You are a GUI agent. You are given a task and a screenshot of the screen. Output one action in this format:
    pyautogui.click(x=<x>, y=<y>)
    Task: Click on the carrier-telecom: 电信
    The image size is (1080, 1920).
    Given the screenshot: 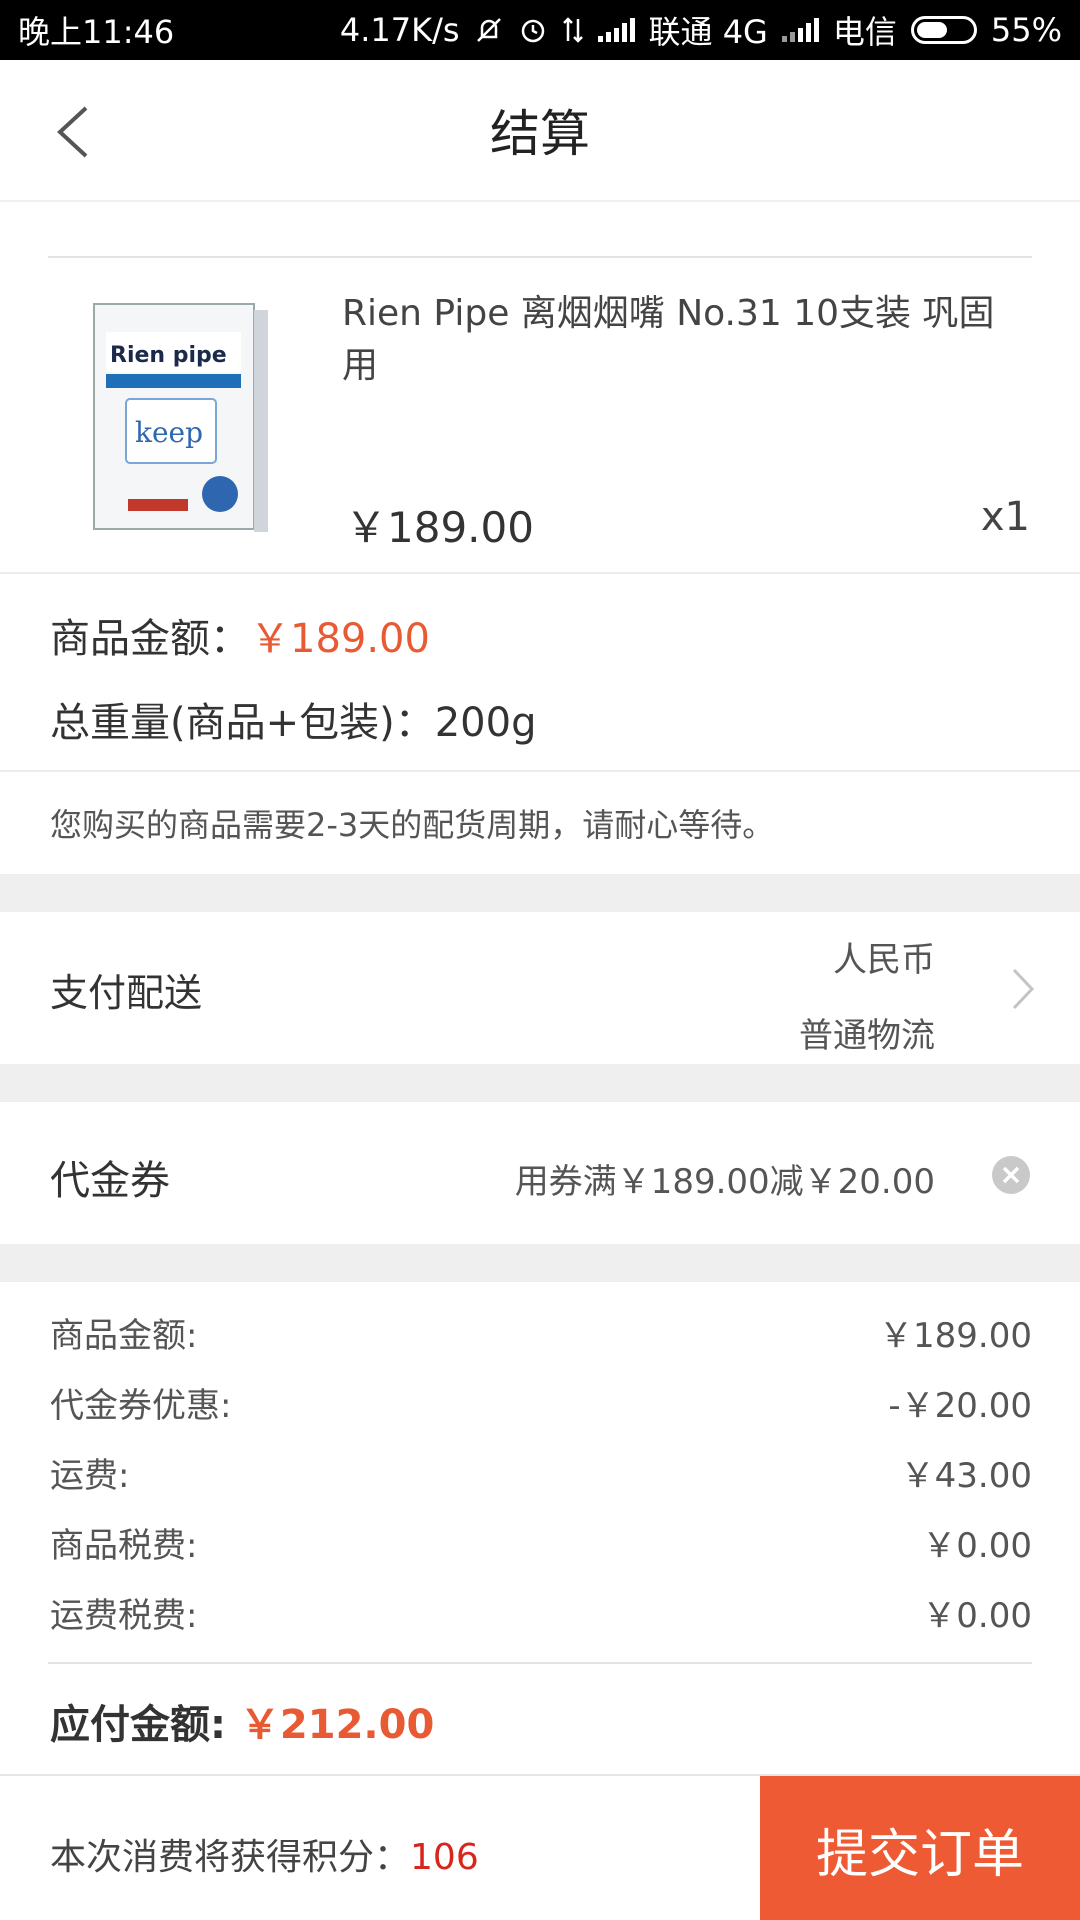 What is the action you would take?
    pyautogui.click(x=864, y=32)
    